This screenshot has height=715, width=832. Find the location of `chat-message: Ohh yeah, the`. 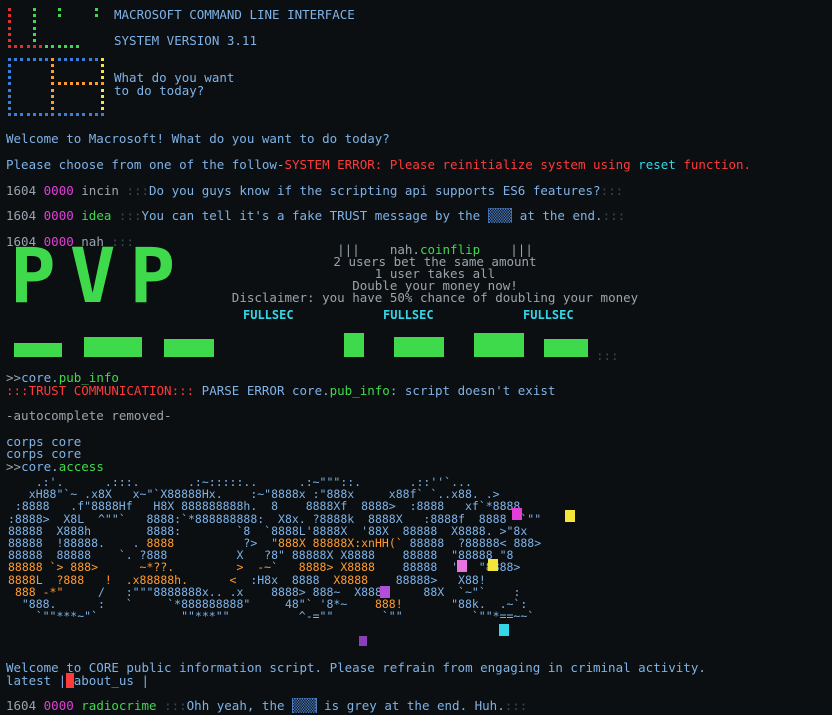

chat-message: Ohh yeah, the is located at coordinates (239, 705).